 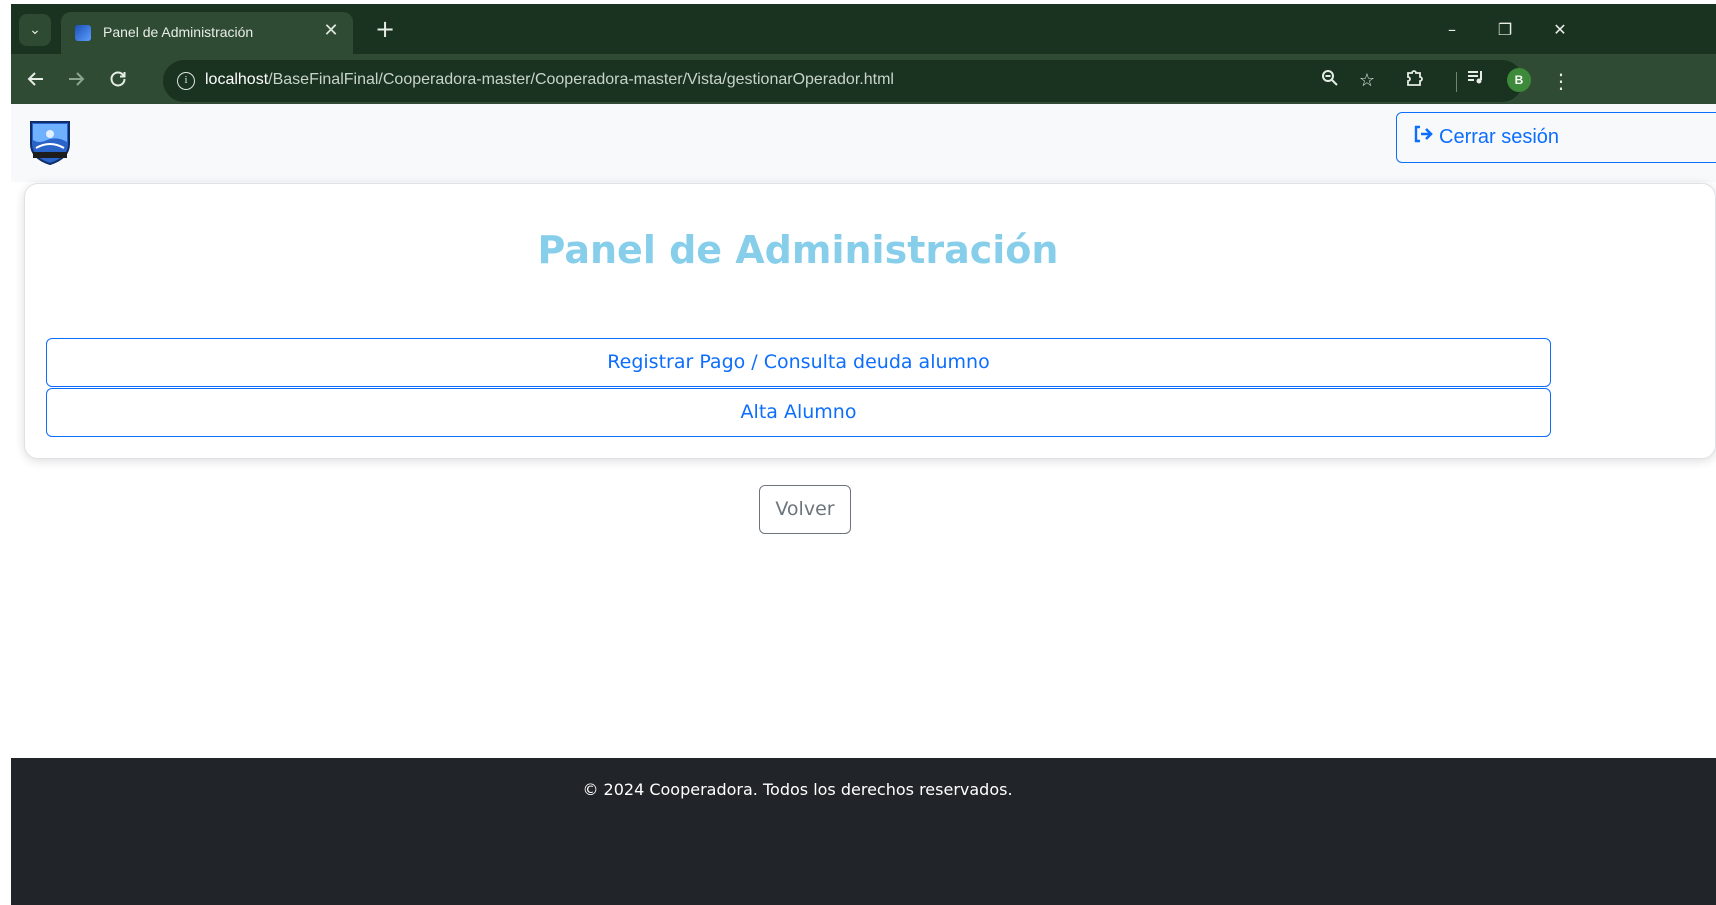 What do you see at coordinates (36, 81) in the screenshot?
I see `back-arrow-icon` at bounding box center [36, 81].